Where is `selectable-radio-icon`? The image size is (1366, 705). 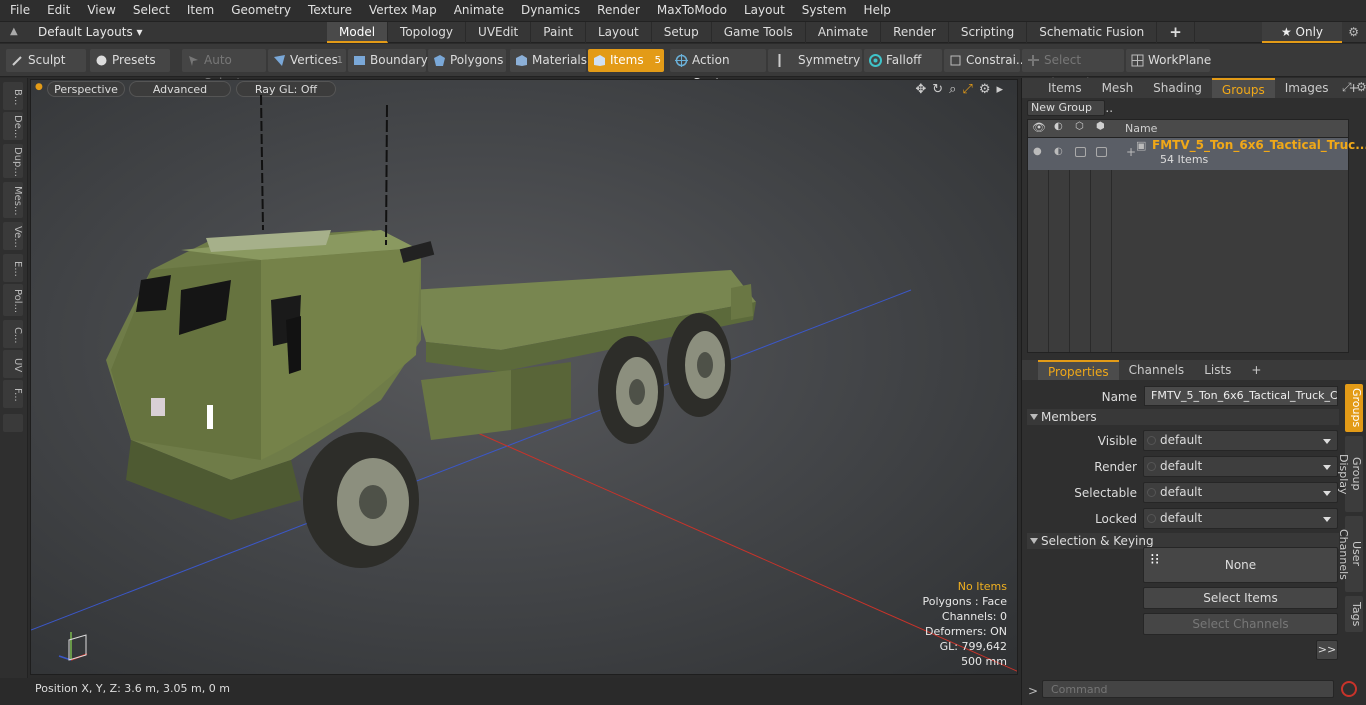
selectable-radio-icon is located at coordinates (1151, 492).